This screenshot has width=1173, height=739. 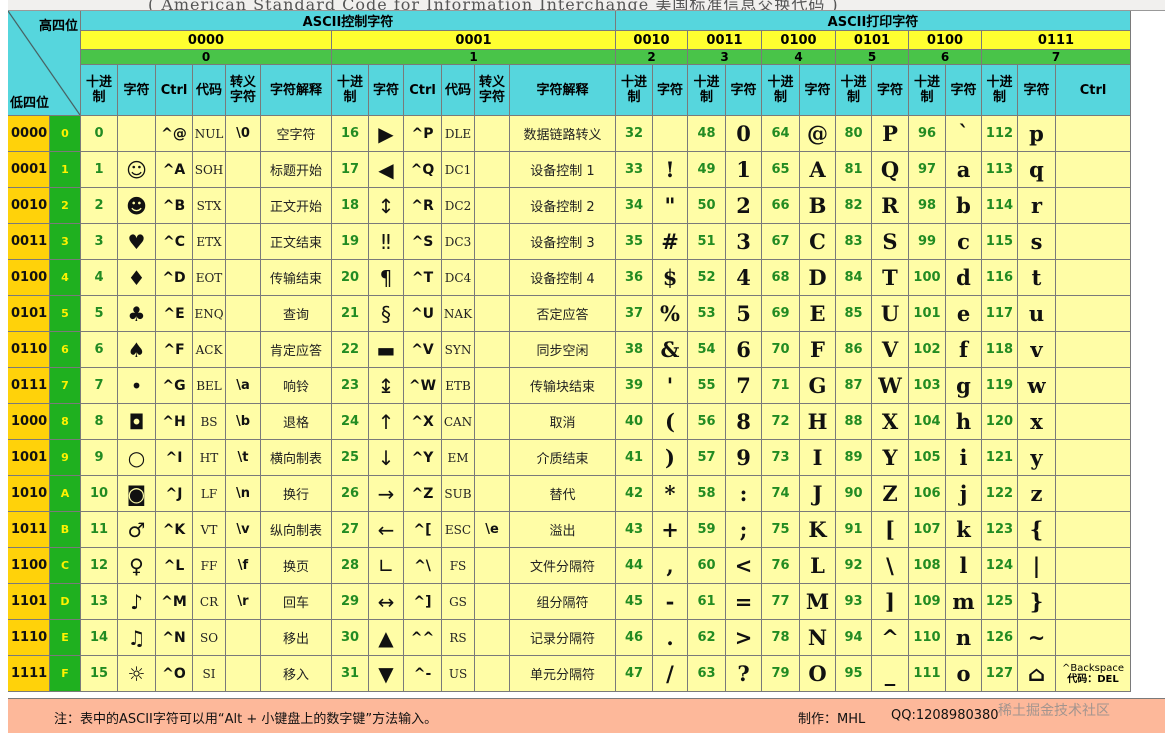 I want to click on print-dec: 123, so click(x=1000, y=530).